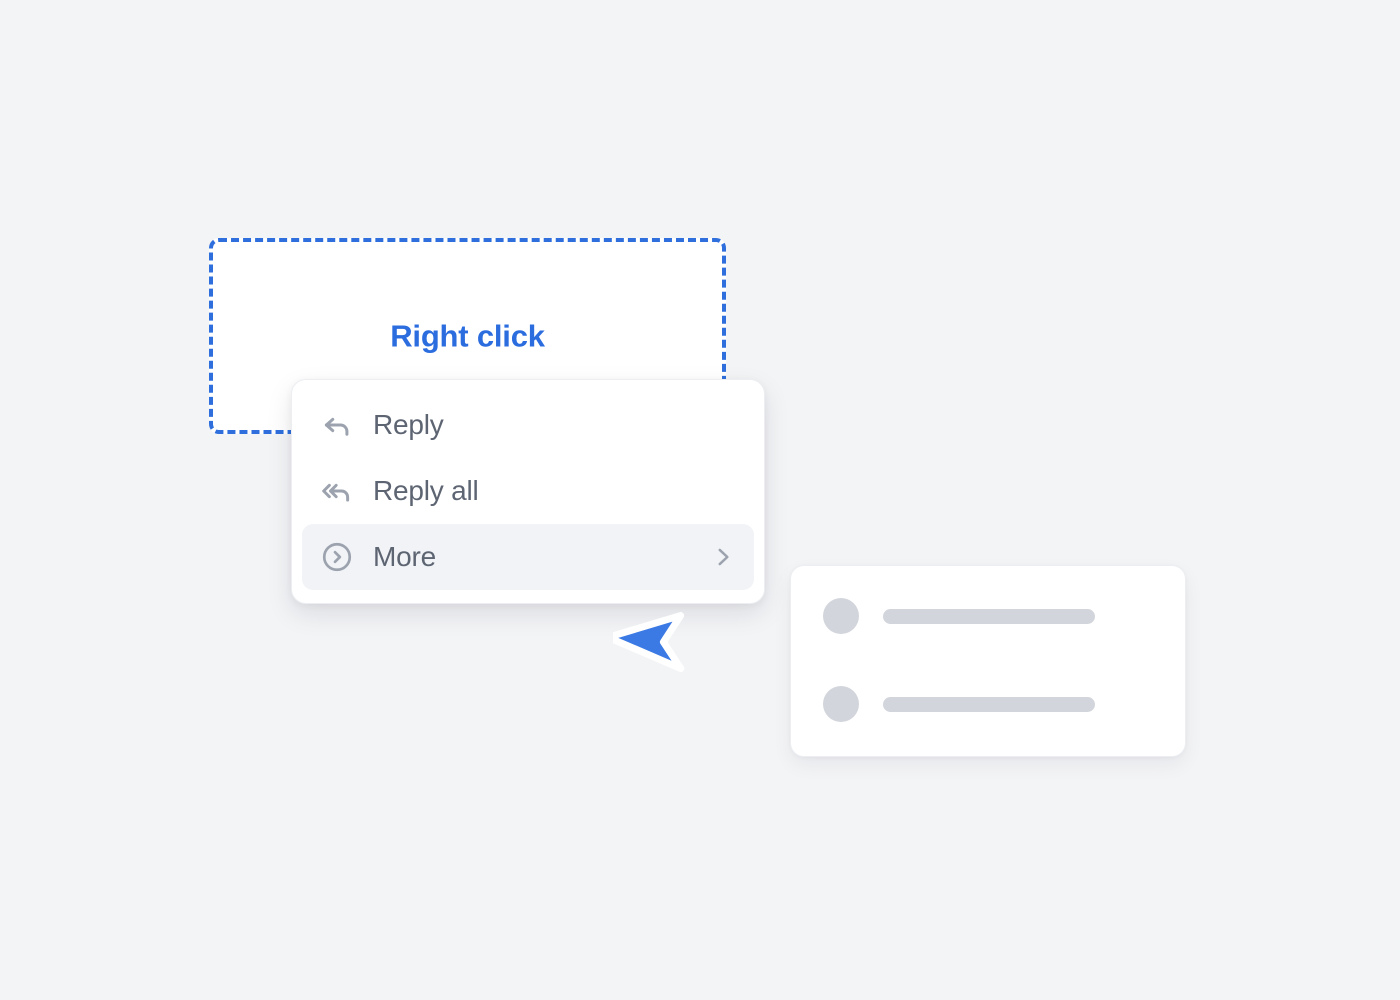  Describe the element at coordinates (988, 661) in the screenshot. I see `placeholder-list-card` at that location.